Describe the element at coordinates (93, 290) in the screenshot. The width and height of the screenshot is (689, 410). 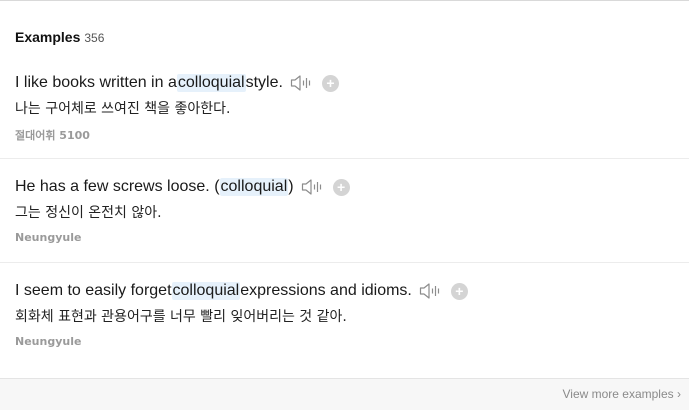
I see `sentence-text: I seem to easily forget` at that location.